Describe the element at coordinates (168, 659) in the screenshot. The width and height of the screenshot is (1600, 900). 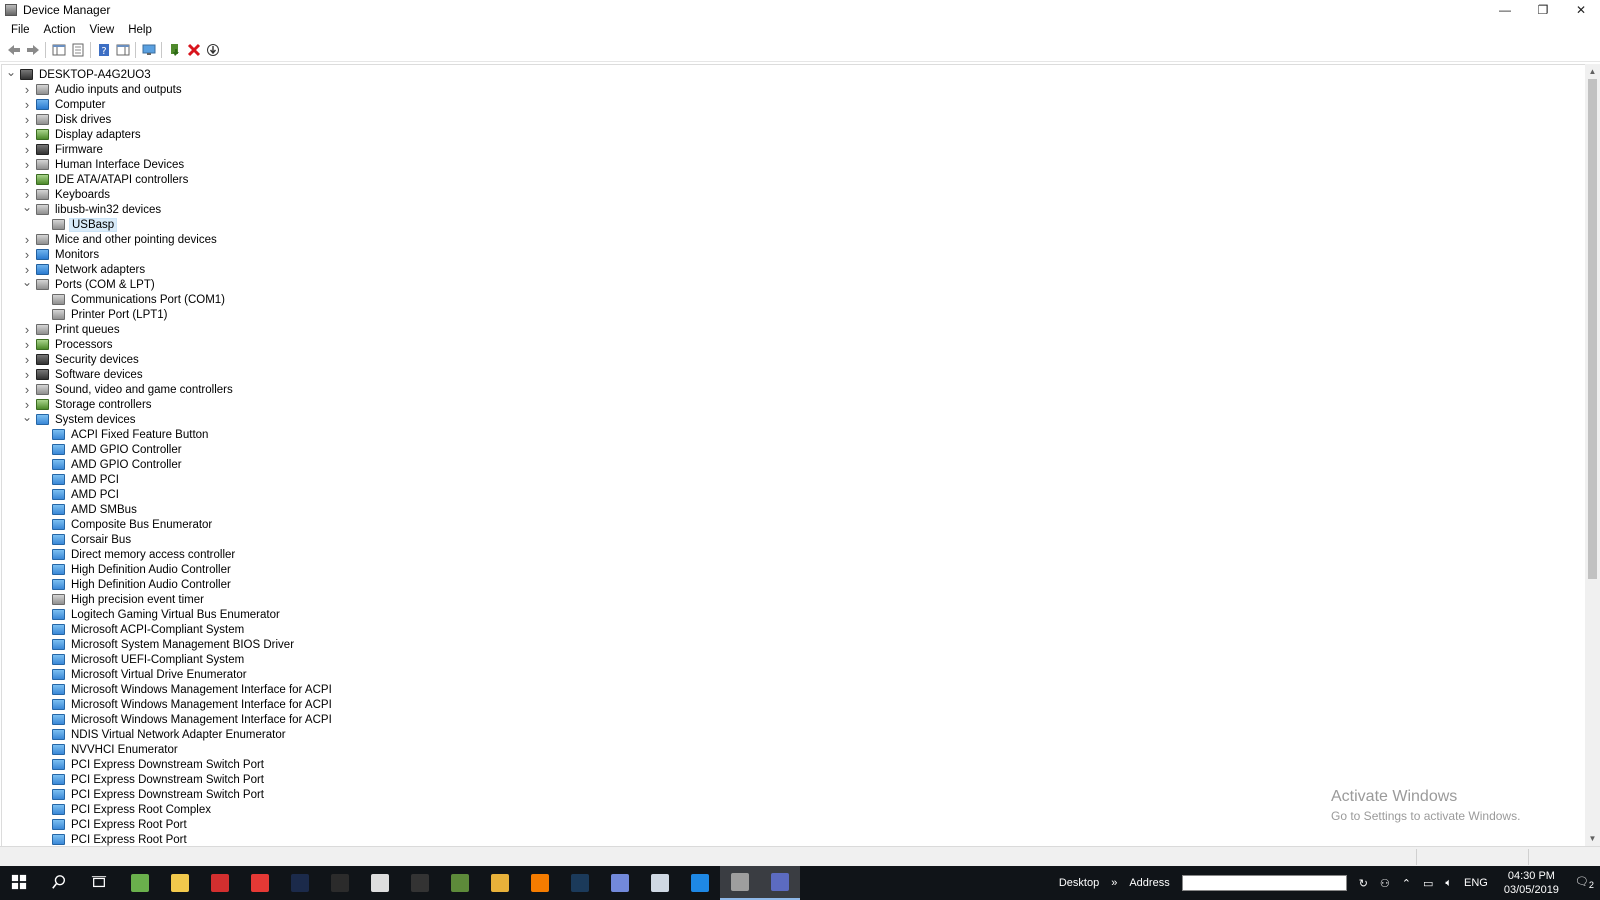
I see `tree-device: Microsoft UEFI-Compliant System` at that location.